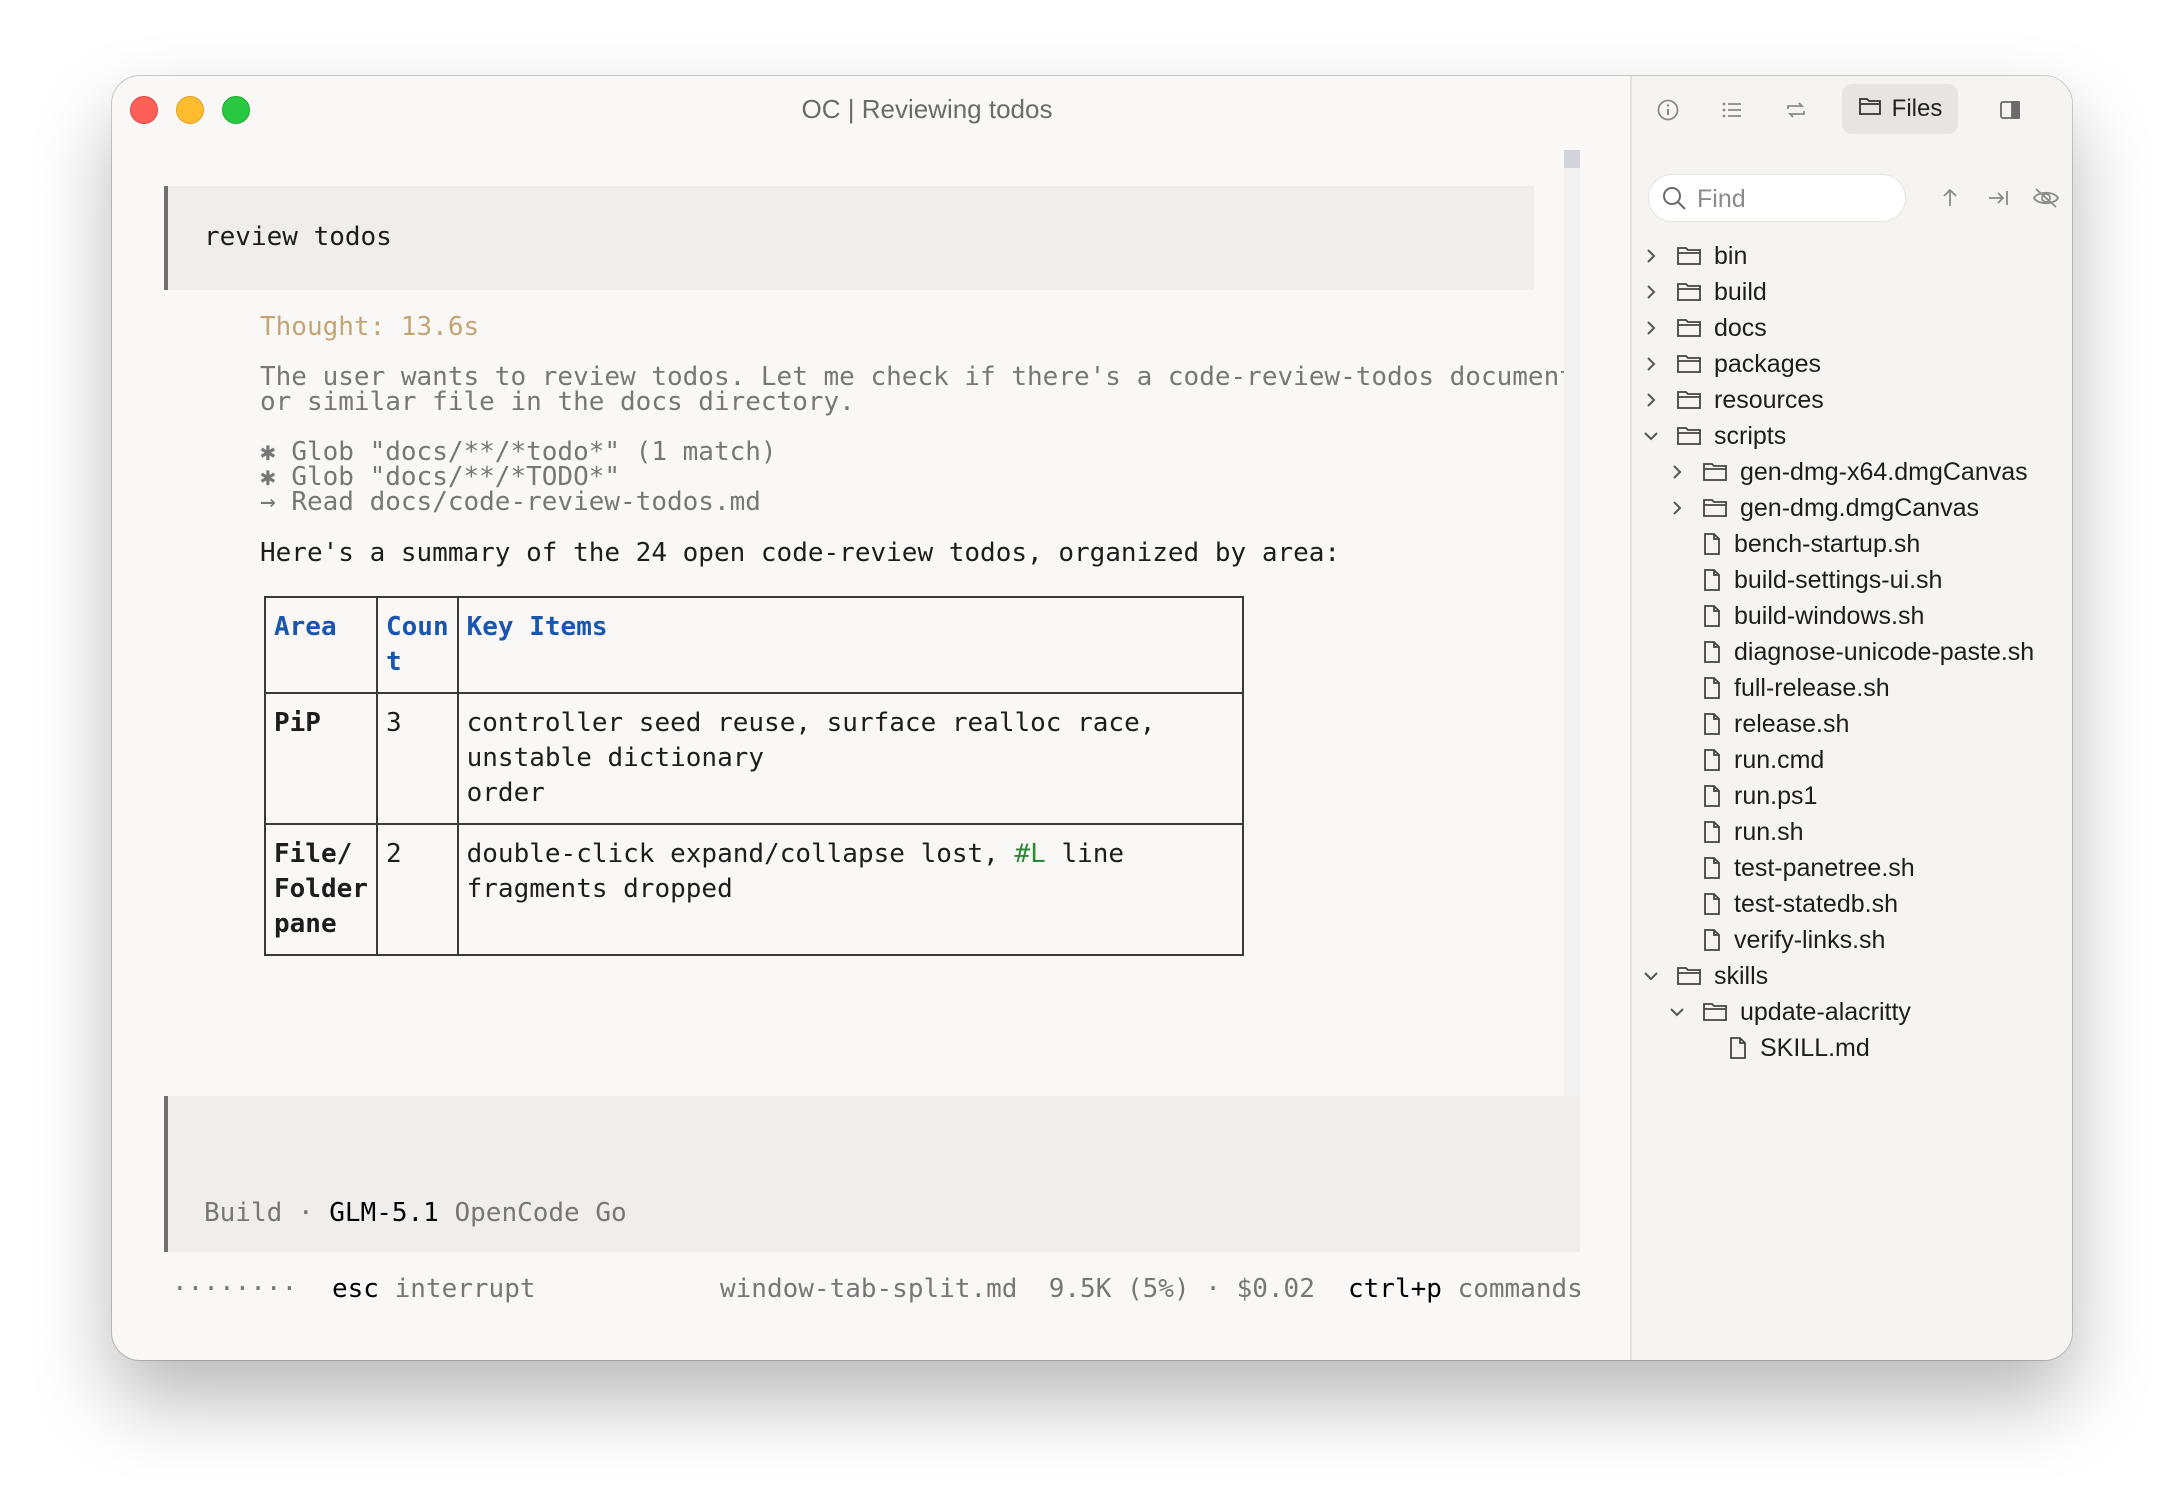 The width and height of the screenshot is (2184, 1508). I want to click on mode-label: Build, so click(243, 1213).